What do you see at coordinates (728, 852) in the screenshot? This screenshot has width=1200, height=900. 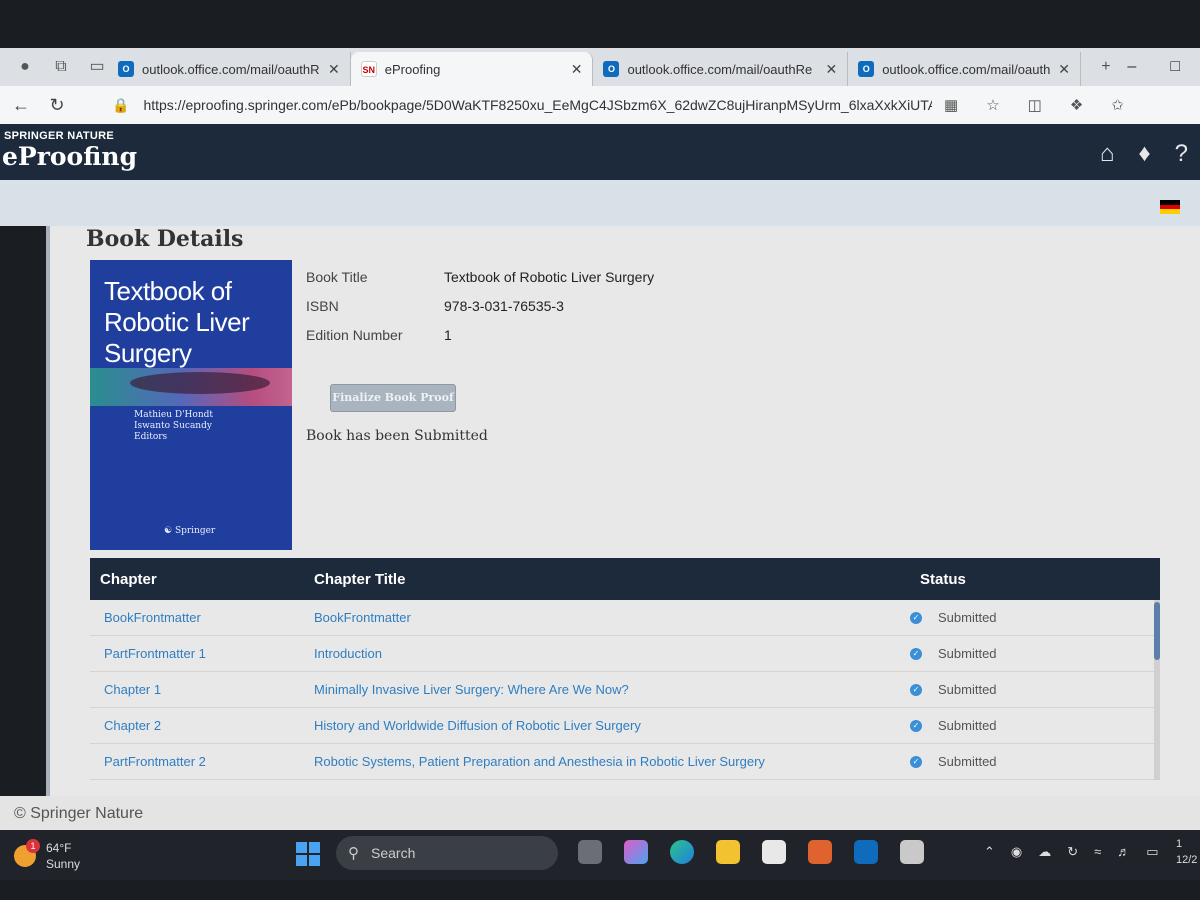 I see `file-explorer-icon` at bounding box center [728, 852].